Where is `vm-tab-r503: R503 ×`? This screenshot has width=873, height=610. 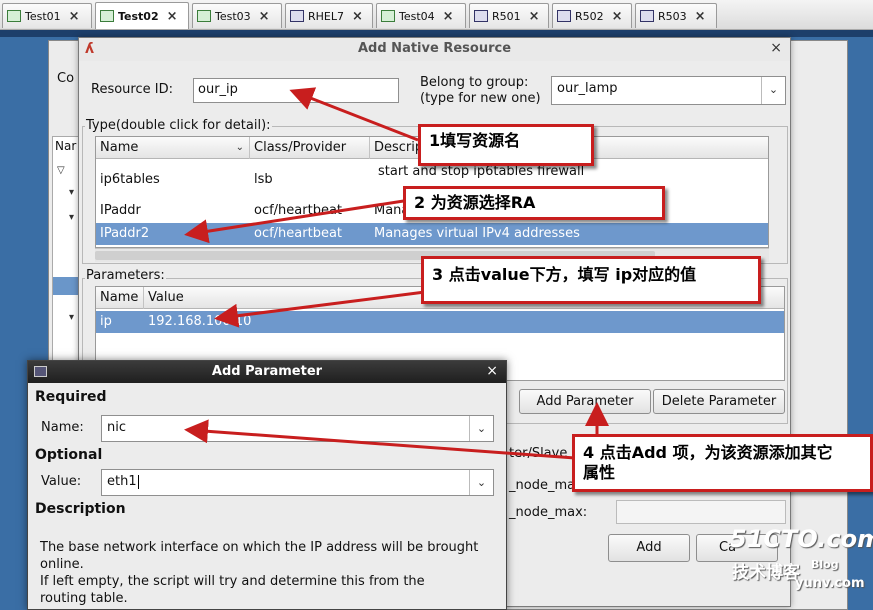 vm-tab-r503: R503 × is located at coordinates (676, 15).